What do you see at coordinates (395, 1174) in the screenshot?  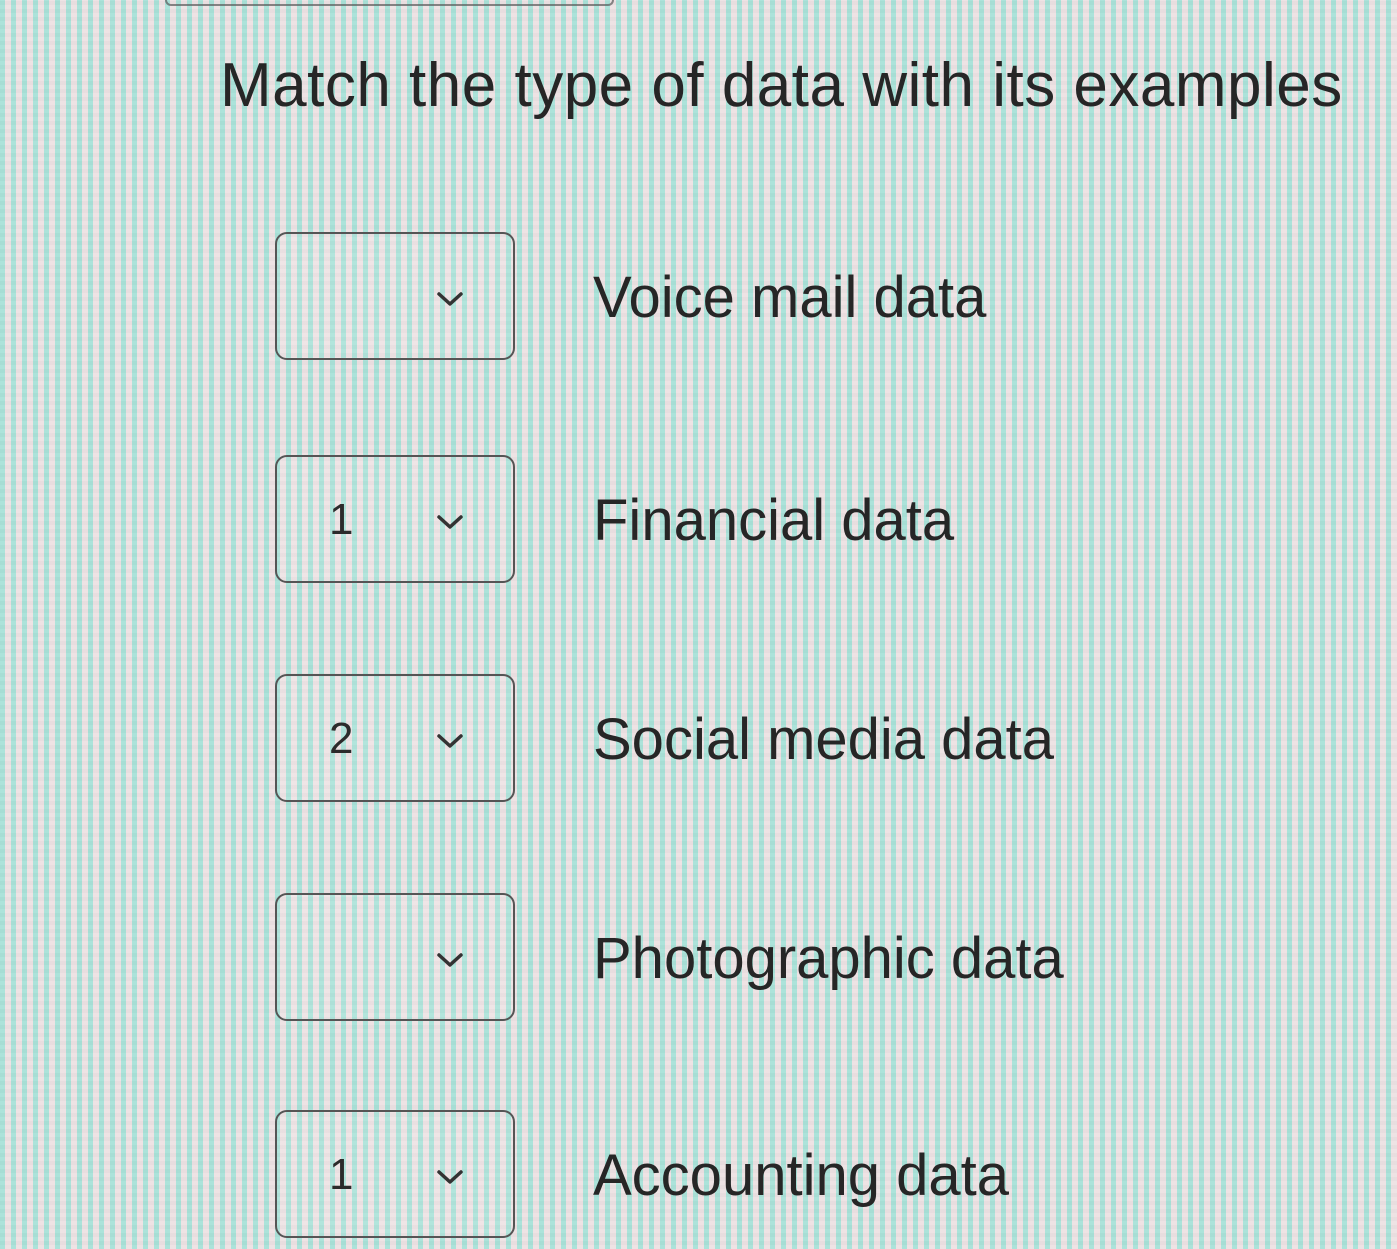 I see `answer-select-accounting: 1` at bounding box center [395, 1174].